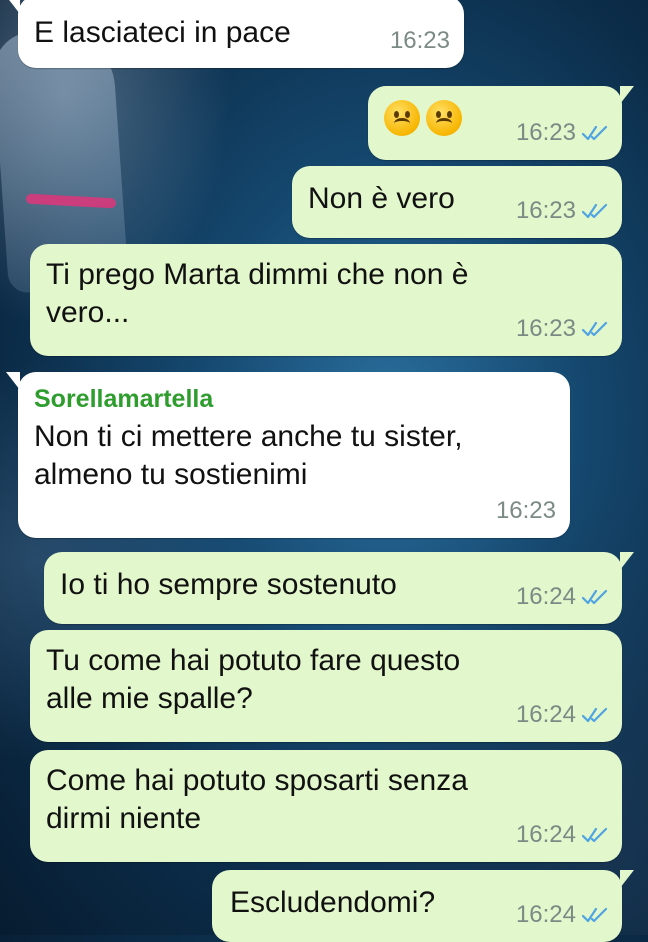  Describe the element at coordinates (423, 906) in the screenshot. I see `message-bubble-outgoing: Escludendomi? 16:24` at that location.